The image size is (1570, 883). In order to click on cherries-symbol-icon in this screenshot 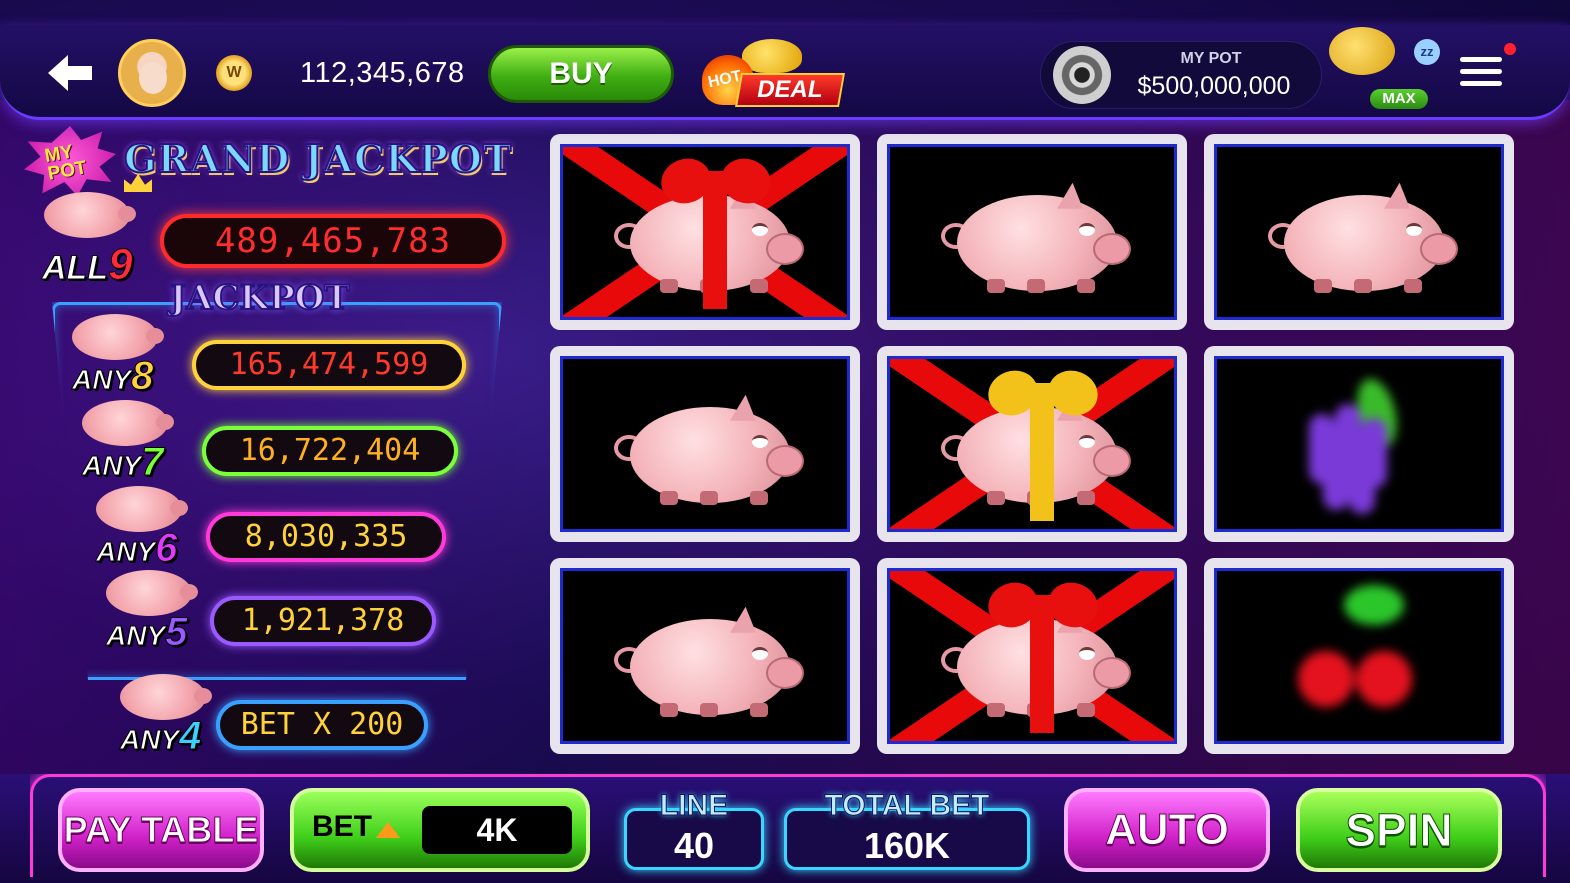, I will do `click(1359, 656)`.